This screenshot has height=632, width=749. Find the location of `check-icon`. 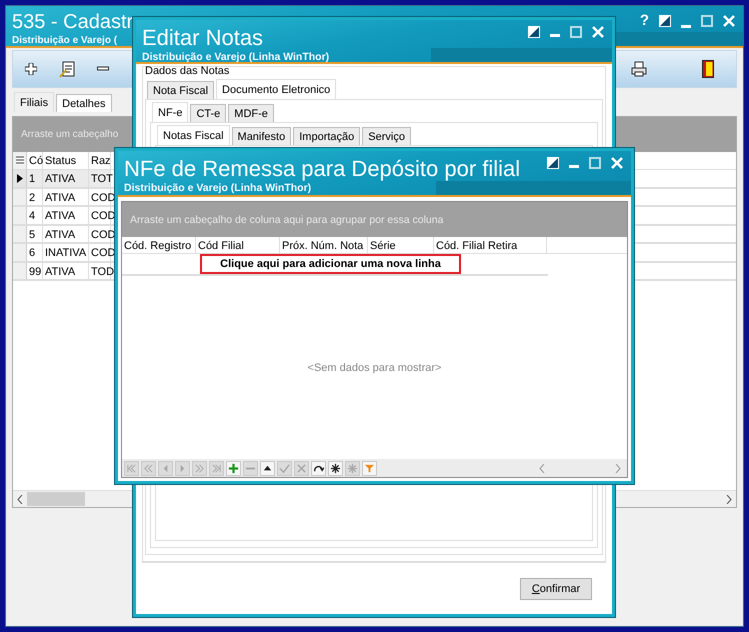

check-icon is located at coordinates (284, 468).